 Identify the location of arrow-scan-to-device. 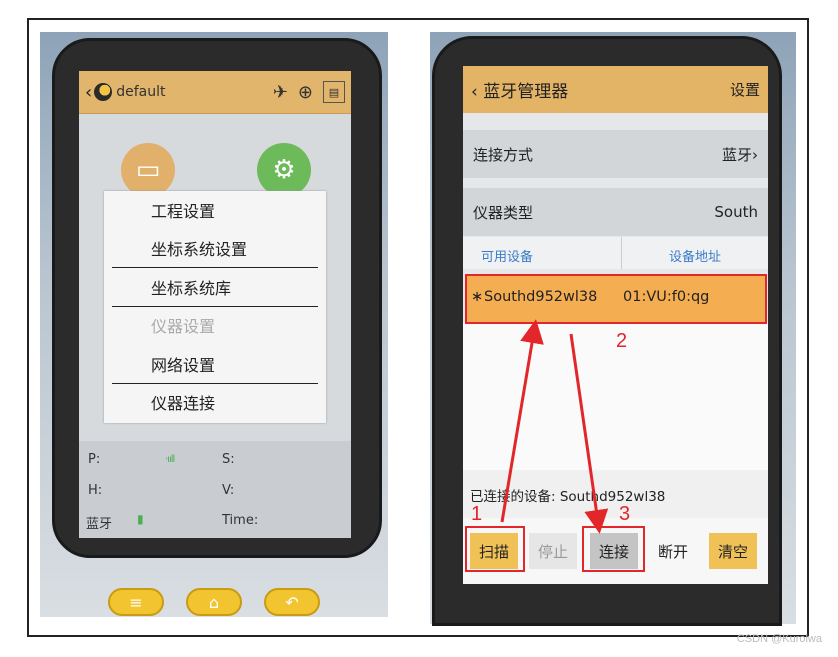
(522, 421).